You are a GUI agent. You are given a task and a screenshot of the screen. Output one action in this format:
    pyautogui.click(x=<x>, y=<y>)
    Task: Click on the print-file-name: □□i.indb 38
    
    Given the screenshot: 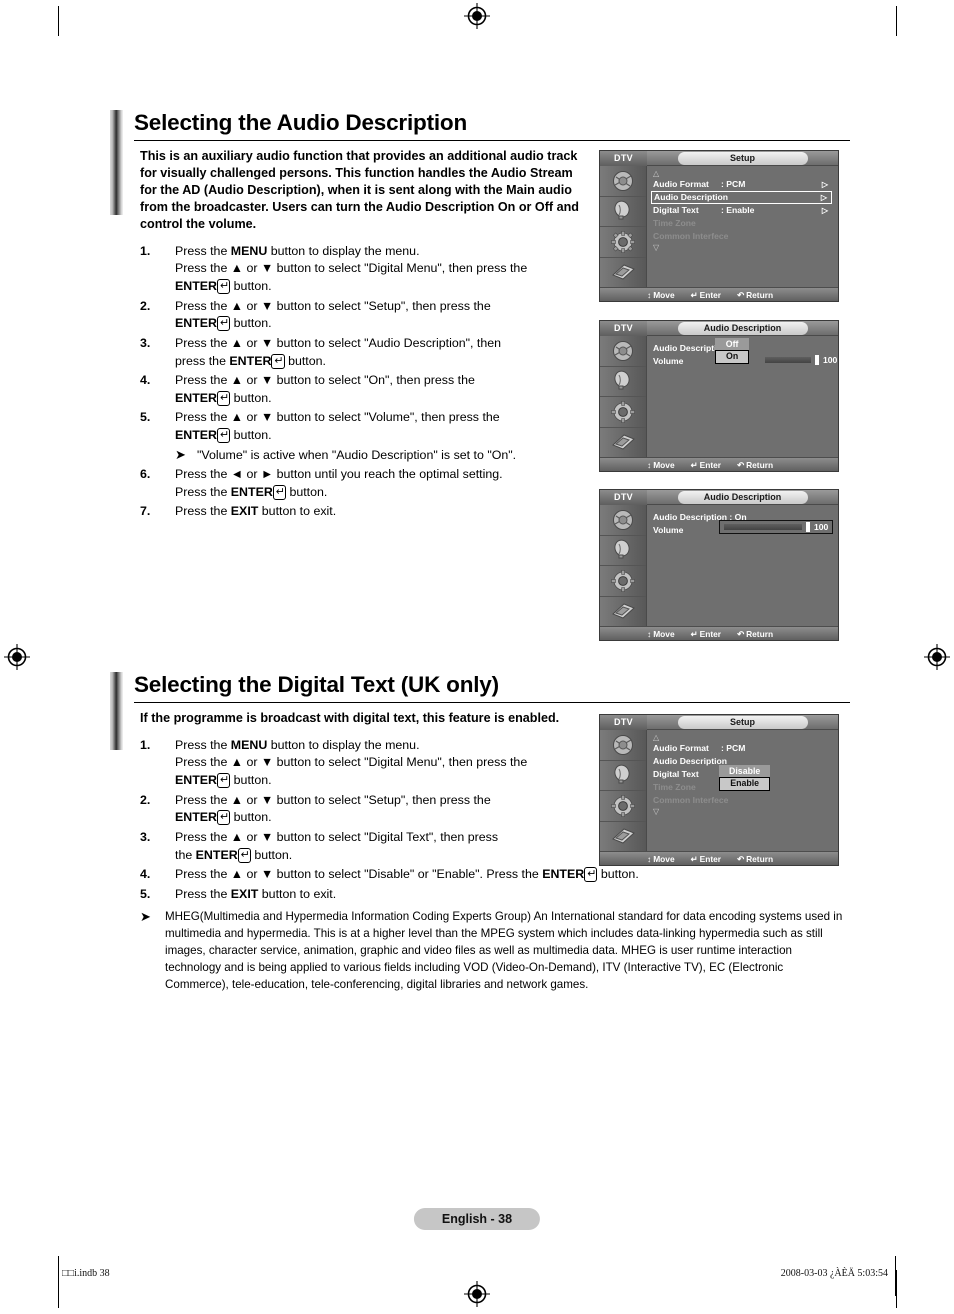 What is the action you would take?
    pyautogui.click(x=86, y=1273)
    